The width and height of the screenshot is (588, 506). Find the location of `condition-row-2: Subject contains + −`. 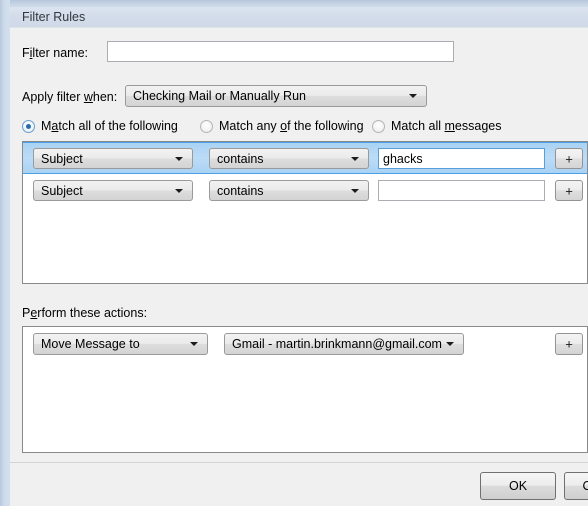

condition-row-2: Subject contains + − is located at coordinates (305, 191).